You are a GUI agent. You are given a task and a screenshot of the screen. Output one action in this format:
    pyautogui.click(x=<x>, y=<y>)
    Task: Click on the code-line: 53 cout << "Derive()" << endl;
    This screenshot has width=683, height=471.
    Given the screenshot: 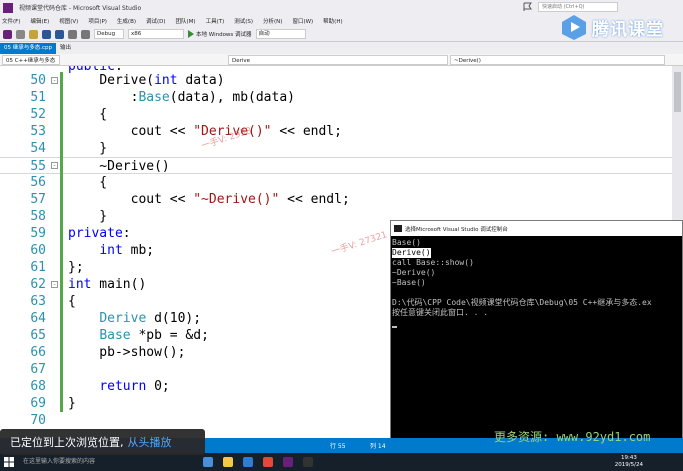 What is the action you would take?
    pyautogui.click(x=336, y=131)
    